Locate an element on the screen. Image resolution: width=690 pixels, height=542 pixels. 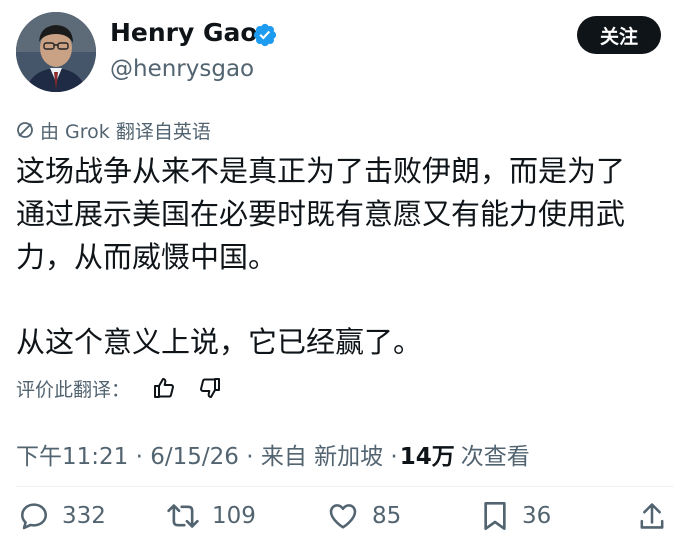
divider is located at coordinates (345, 486).